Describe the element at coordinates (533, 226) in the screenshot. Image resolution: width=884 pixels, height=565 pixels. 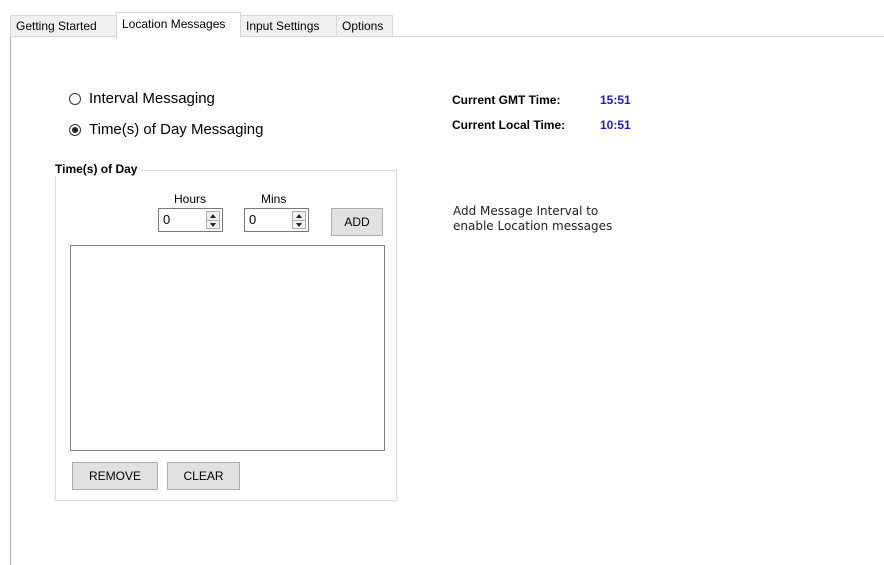
I see `info-message-line2: enable Location messages` at that location.